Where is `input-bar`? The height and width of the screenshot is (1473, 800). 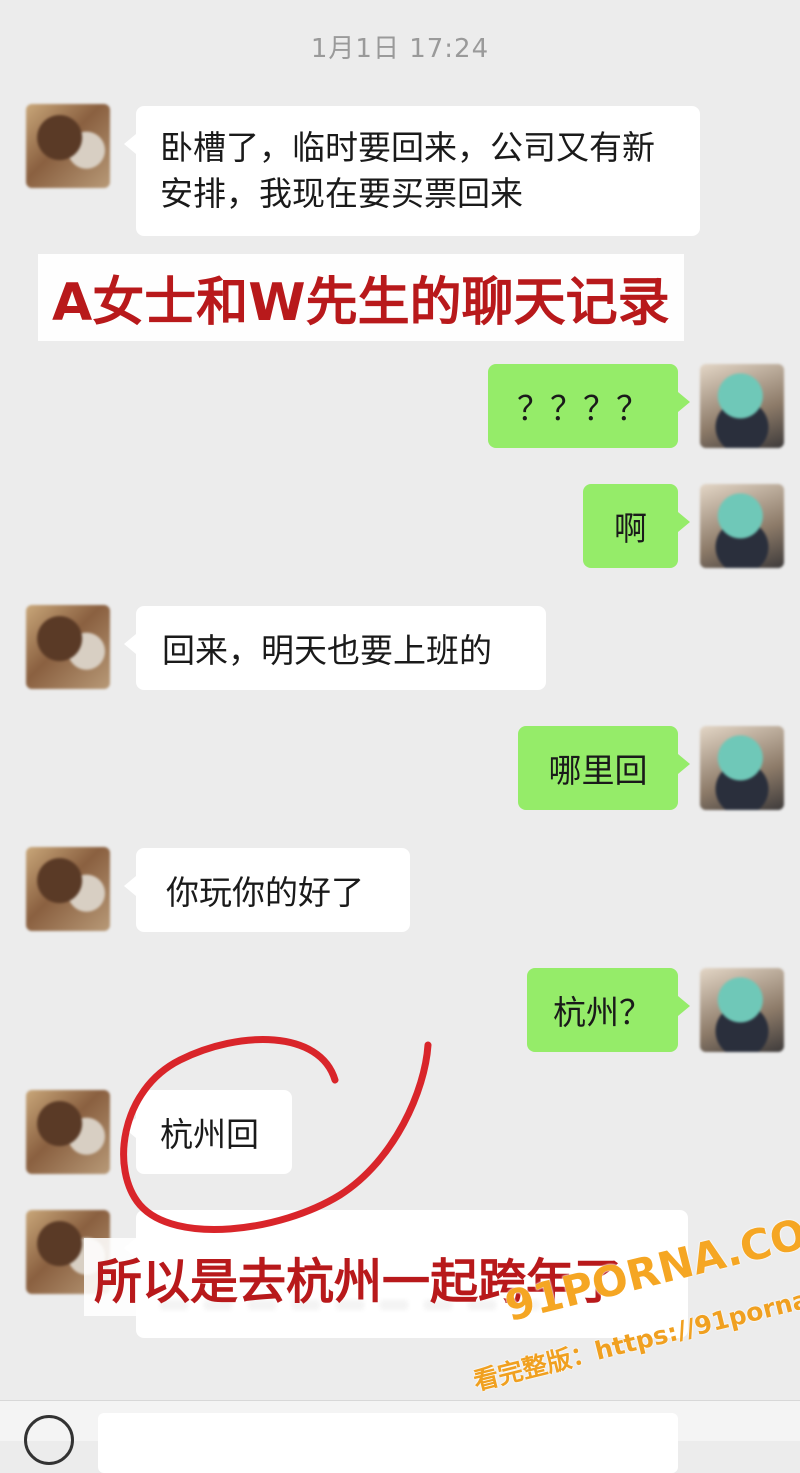
input-bar is located at coordinates (400, 1436).